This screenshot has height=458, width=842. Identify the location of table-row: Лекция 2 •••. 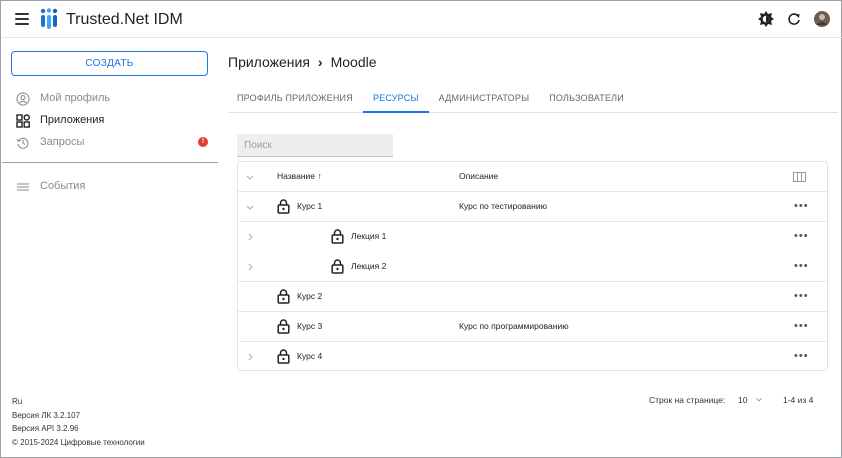
(532, 267).